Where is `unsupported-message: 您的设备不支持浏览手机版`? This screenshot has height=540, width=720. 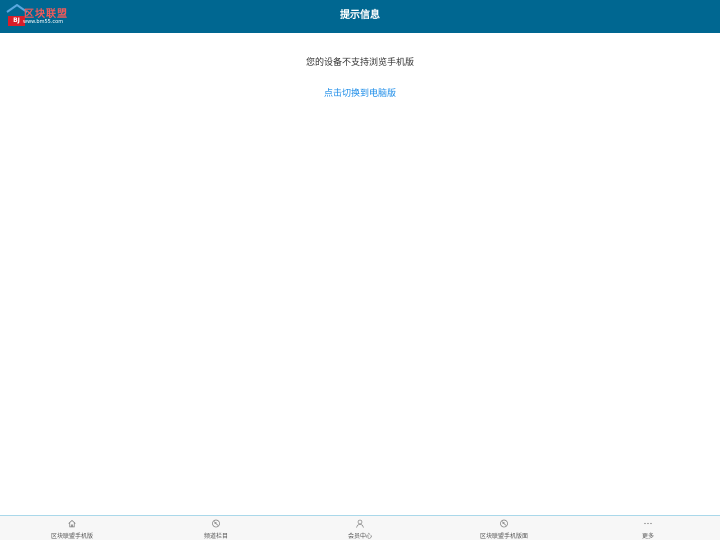 unsupported-message: 您的设备不支持浏览手机版 is located at coordinates (359, 63).